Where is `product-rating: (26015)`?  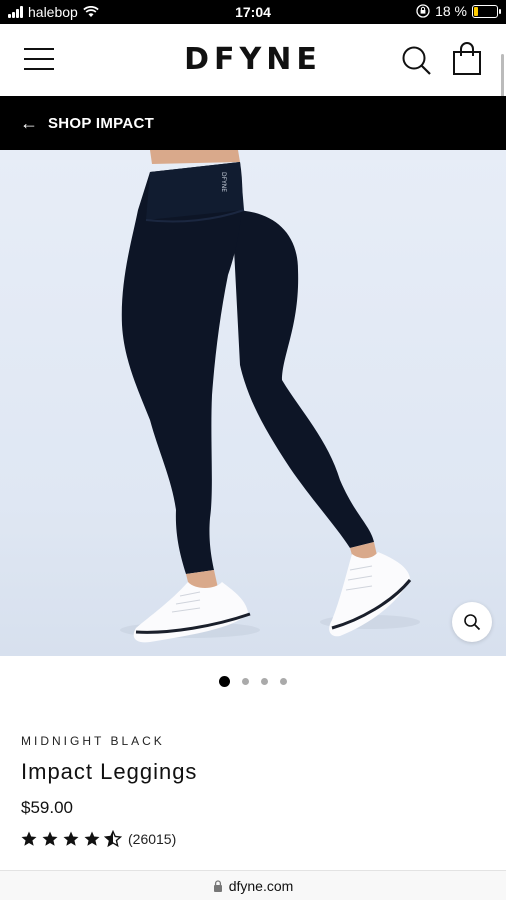 product-rating: (26015) is located at coordinates (98, 839).